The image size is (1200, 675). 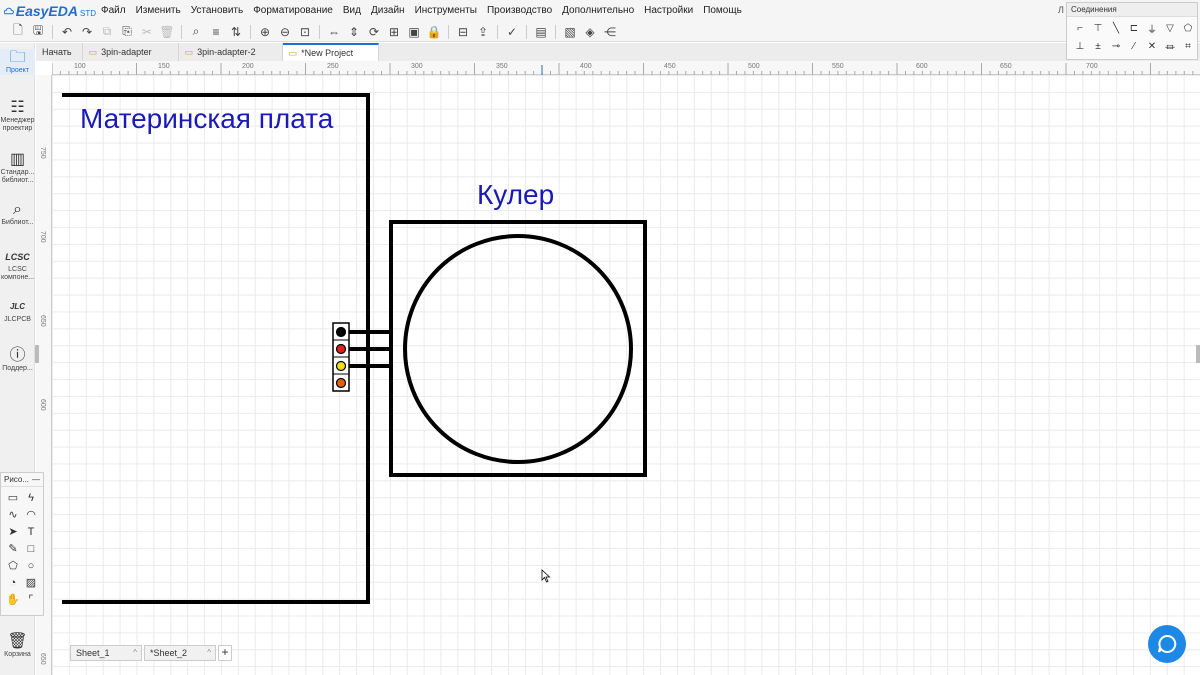 What do you see at coordinates (236, 32) in the screenshot?
I see `sort-icon: ⇅` at bounding box center [236, 32].